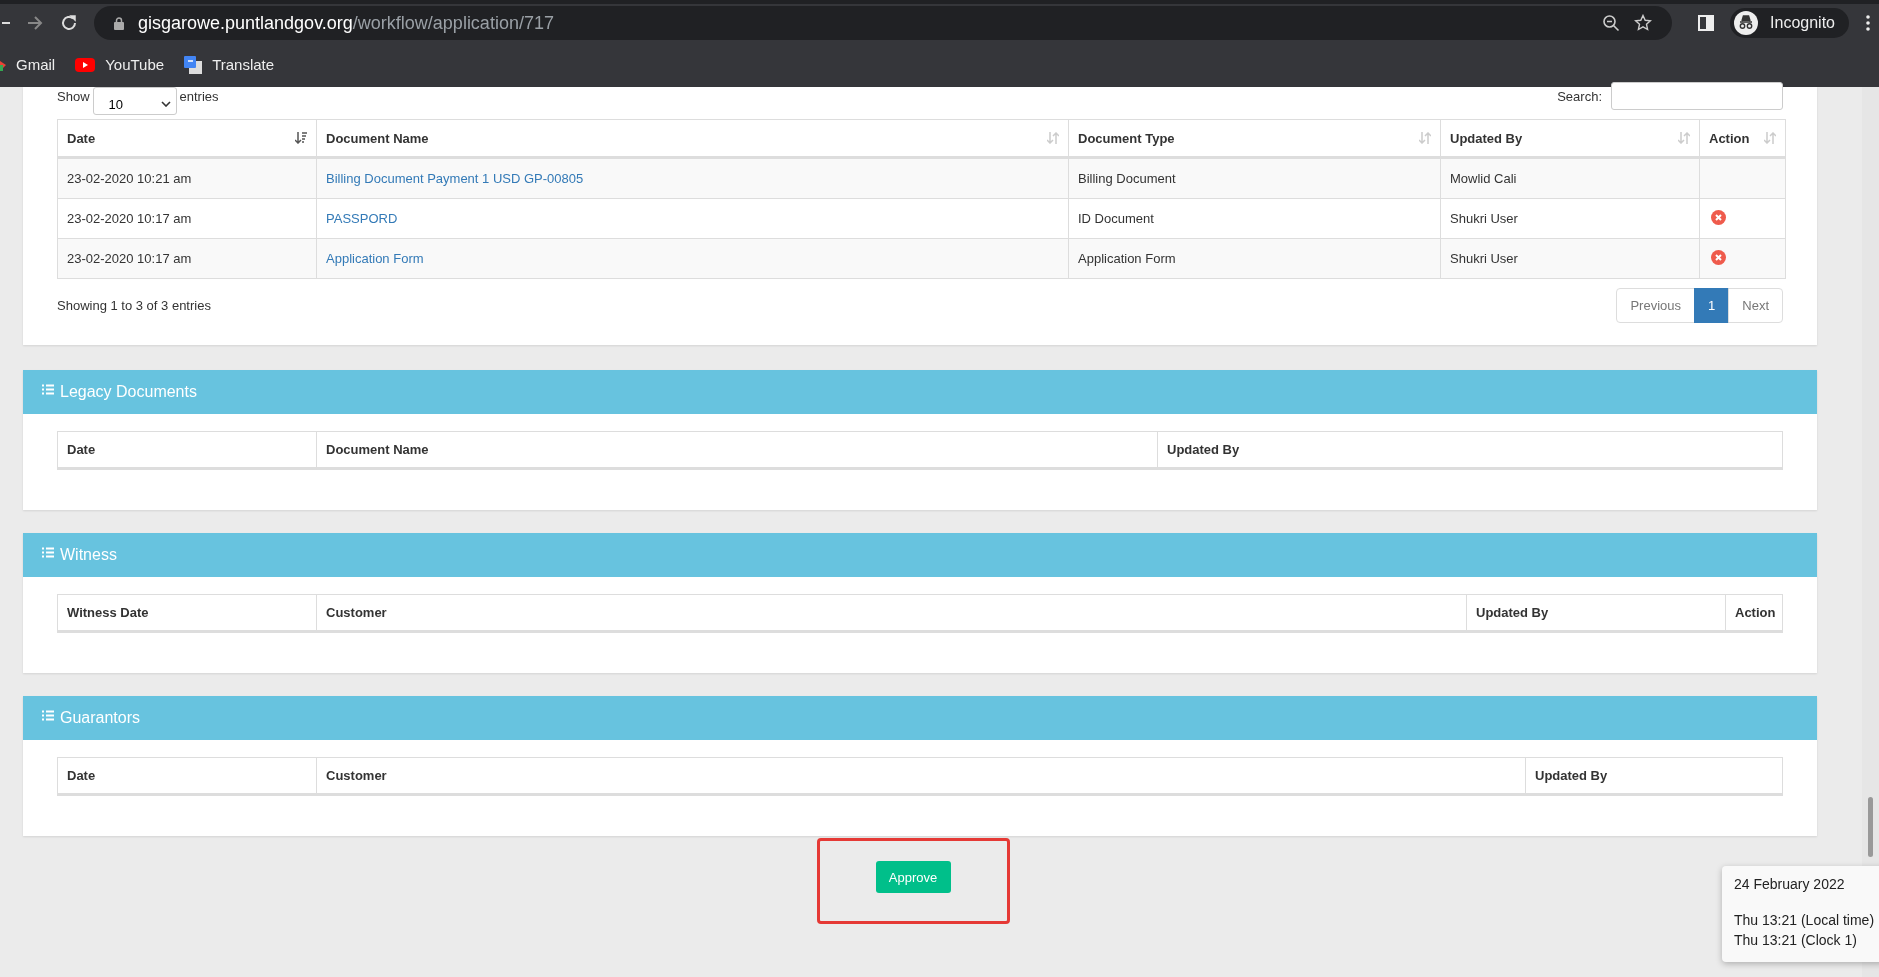  Describe the element at coordinates (199, 96) in the screenshot. I see `entries-label: entries` at that location.